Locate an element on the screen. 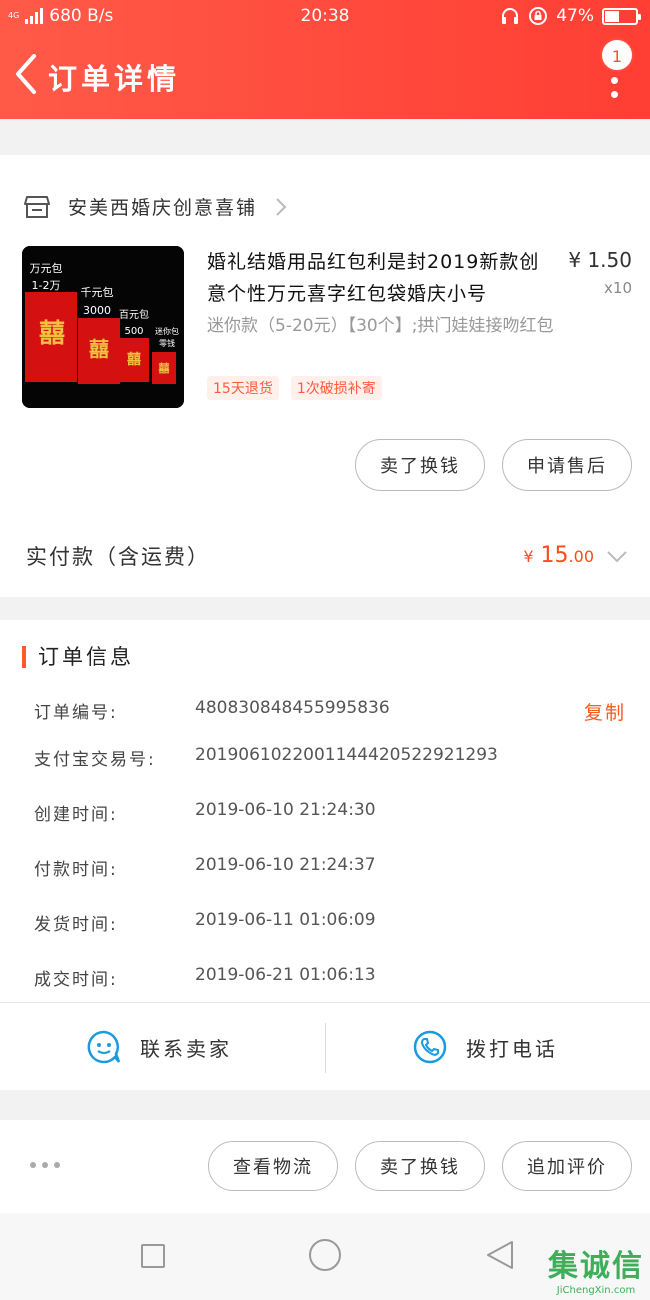  image-label: 百元包 is located at coordinates (134, 314).